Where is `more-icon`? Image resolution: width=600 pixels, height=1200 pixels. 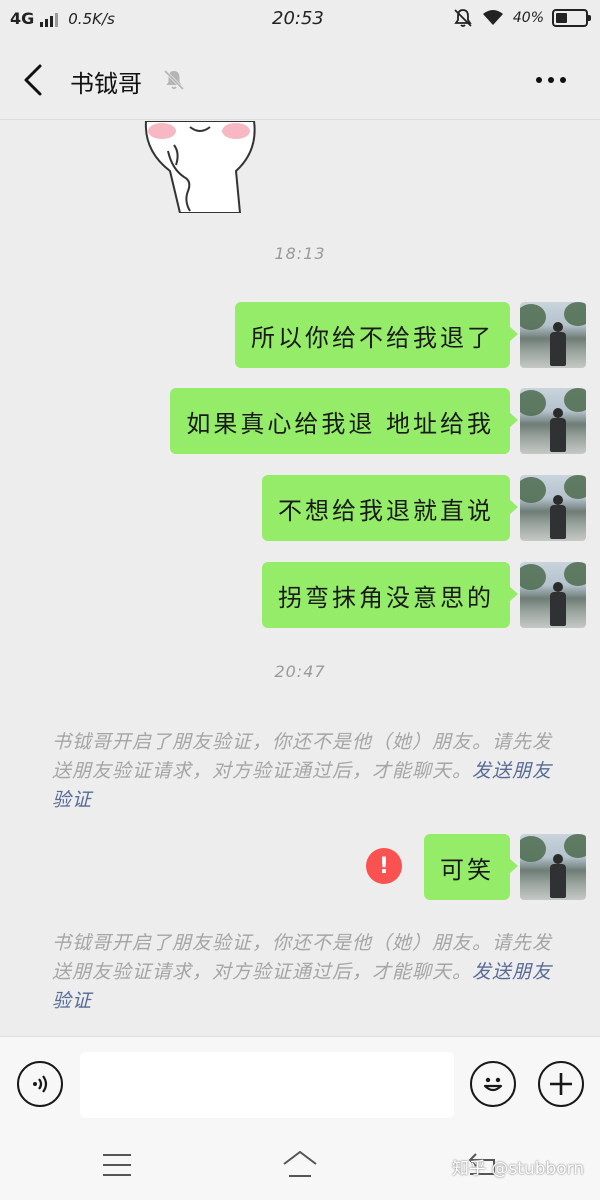 more-icon is located at coordinates (553, 80).